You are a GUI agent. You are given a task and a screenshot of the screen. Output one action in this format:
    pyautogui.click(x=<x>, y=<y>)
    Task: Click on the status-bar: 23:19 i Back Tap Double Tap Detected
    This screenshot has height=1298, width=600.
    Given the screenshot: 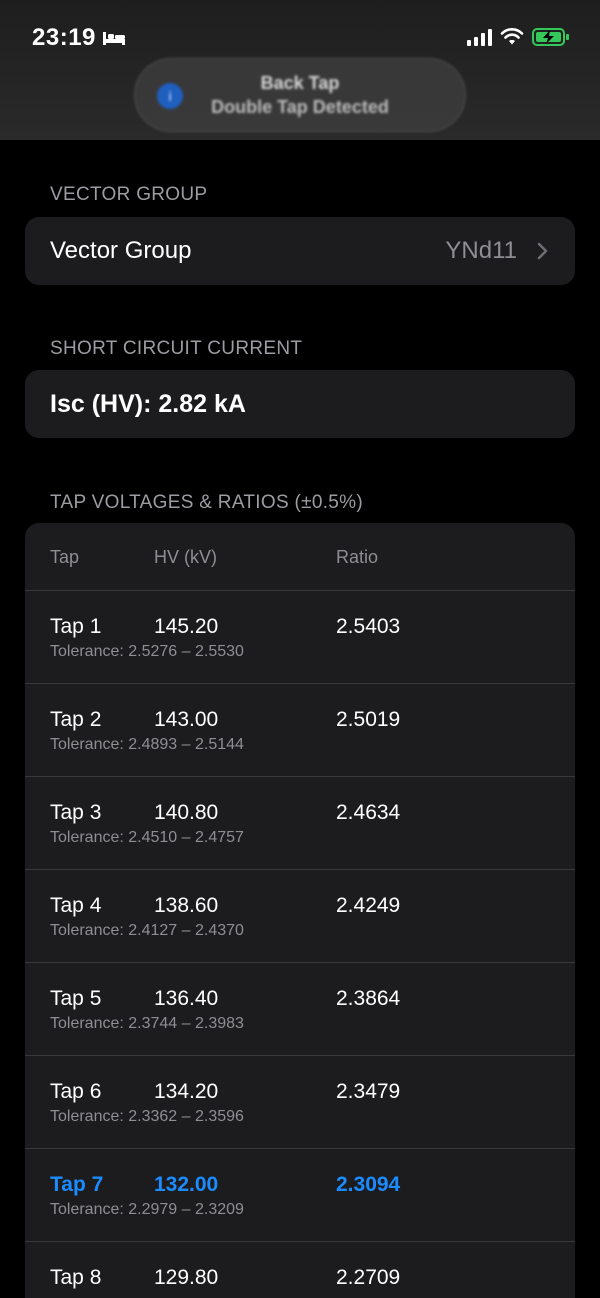 What is the action you would take?
    pyautogui.click(x=300, y=70)
    